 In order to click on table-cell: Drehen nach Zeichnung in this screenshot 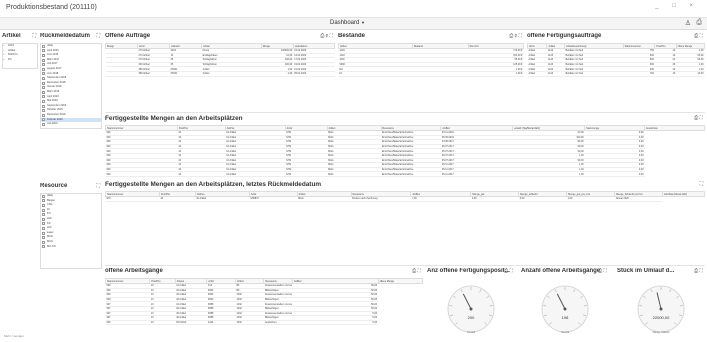, I will do `click(381, 199)`.